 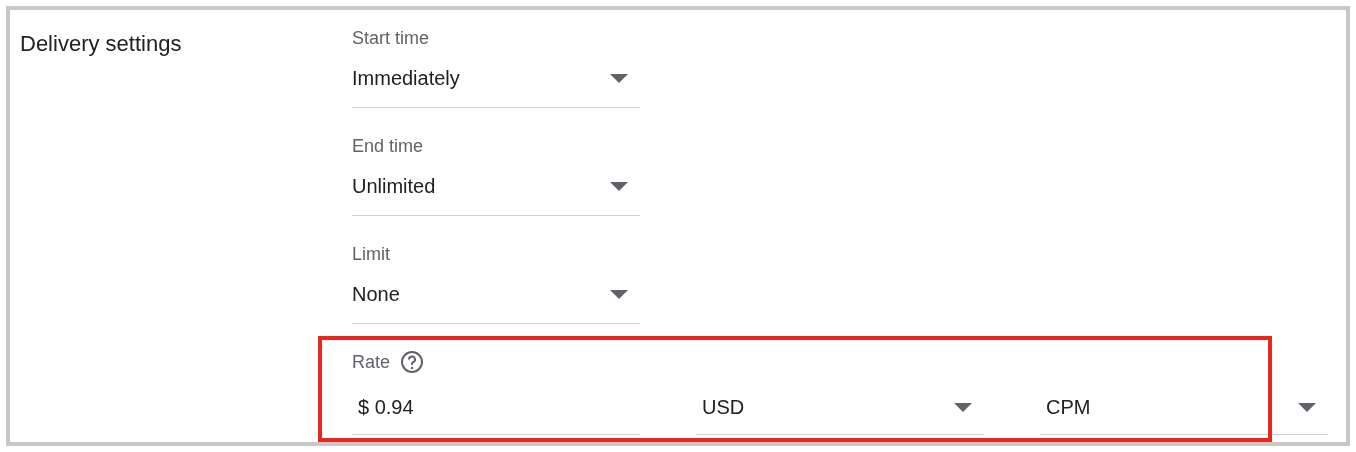 I want to click on section-title: Delivery settings, so click(x=101, y=43).